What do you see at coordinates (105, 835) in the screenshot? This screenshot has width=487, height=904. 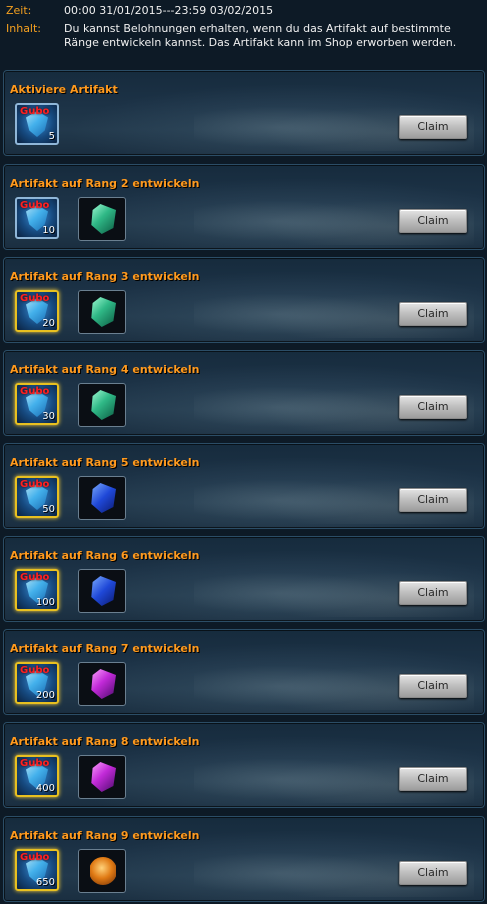 I see `reward-title: Artifakt auf Rang 9 entwickeln` at bounding box center [105, 835].